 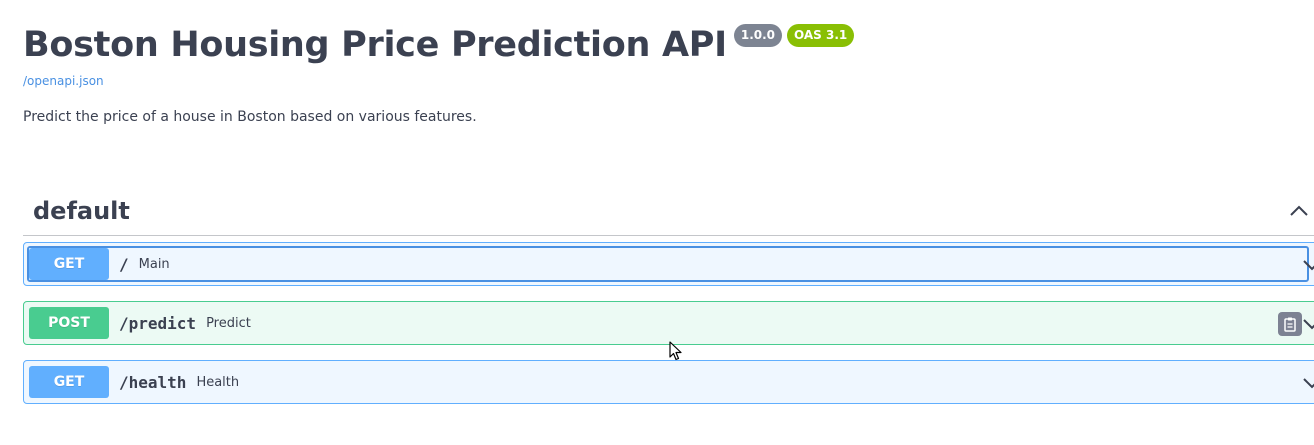 What do you see at coordinates (153, 382) in the screenshot?
I see `operation-path: /health` at bounding box center [153, 382].